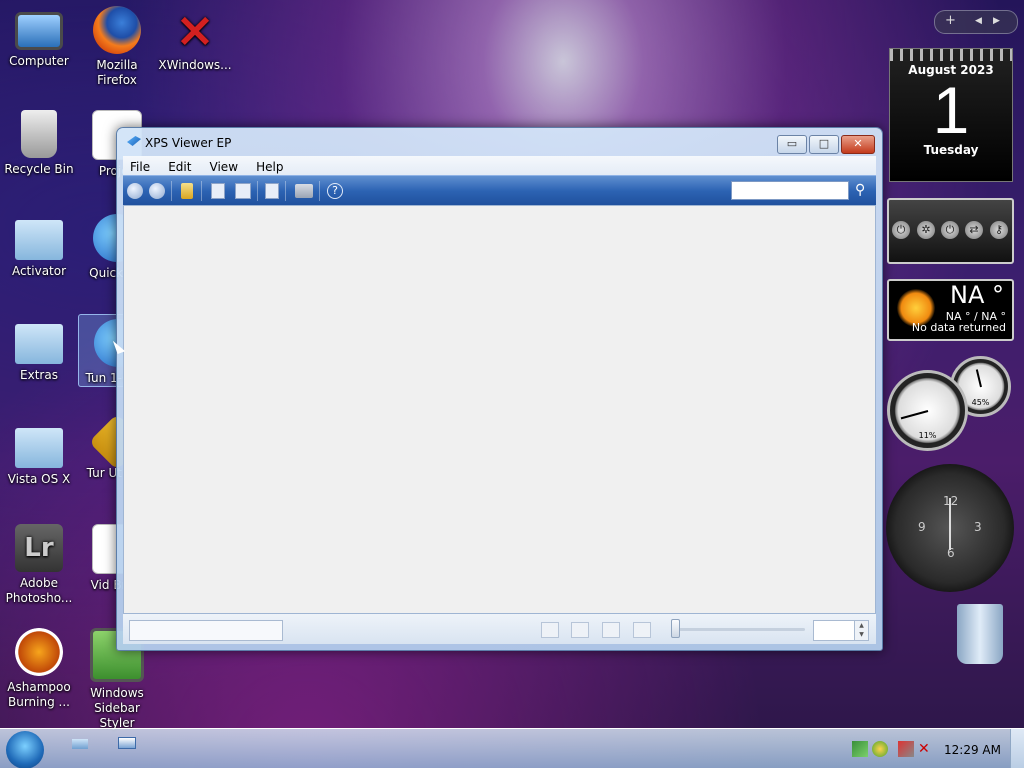  What do you see at coordinates (858, 144) in the screenshot?
I see `close-button: ✕` at bounding box center [858, 144].